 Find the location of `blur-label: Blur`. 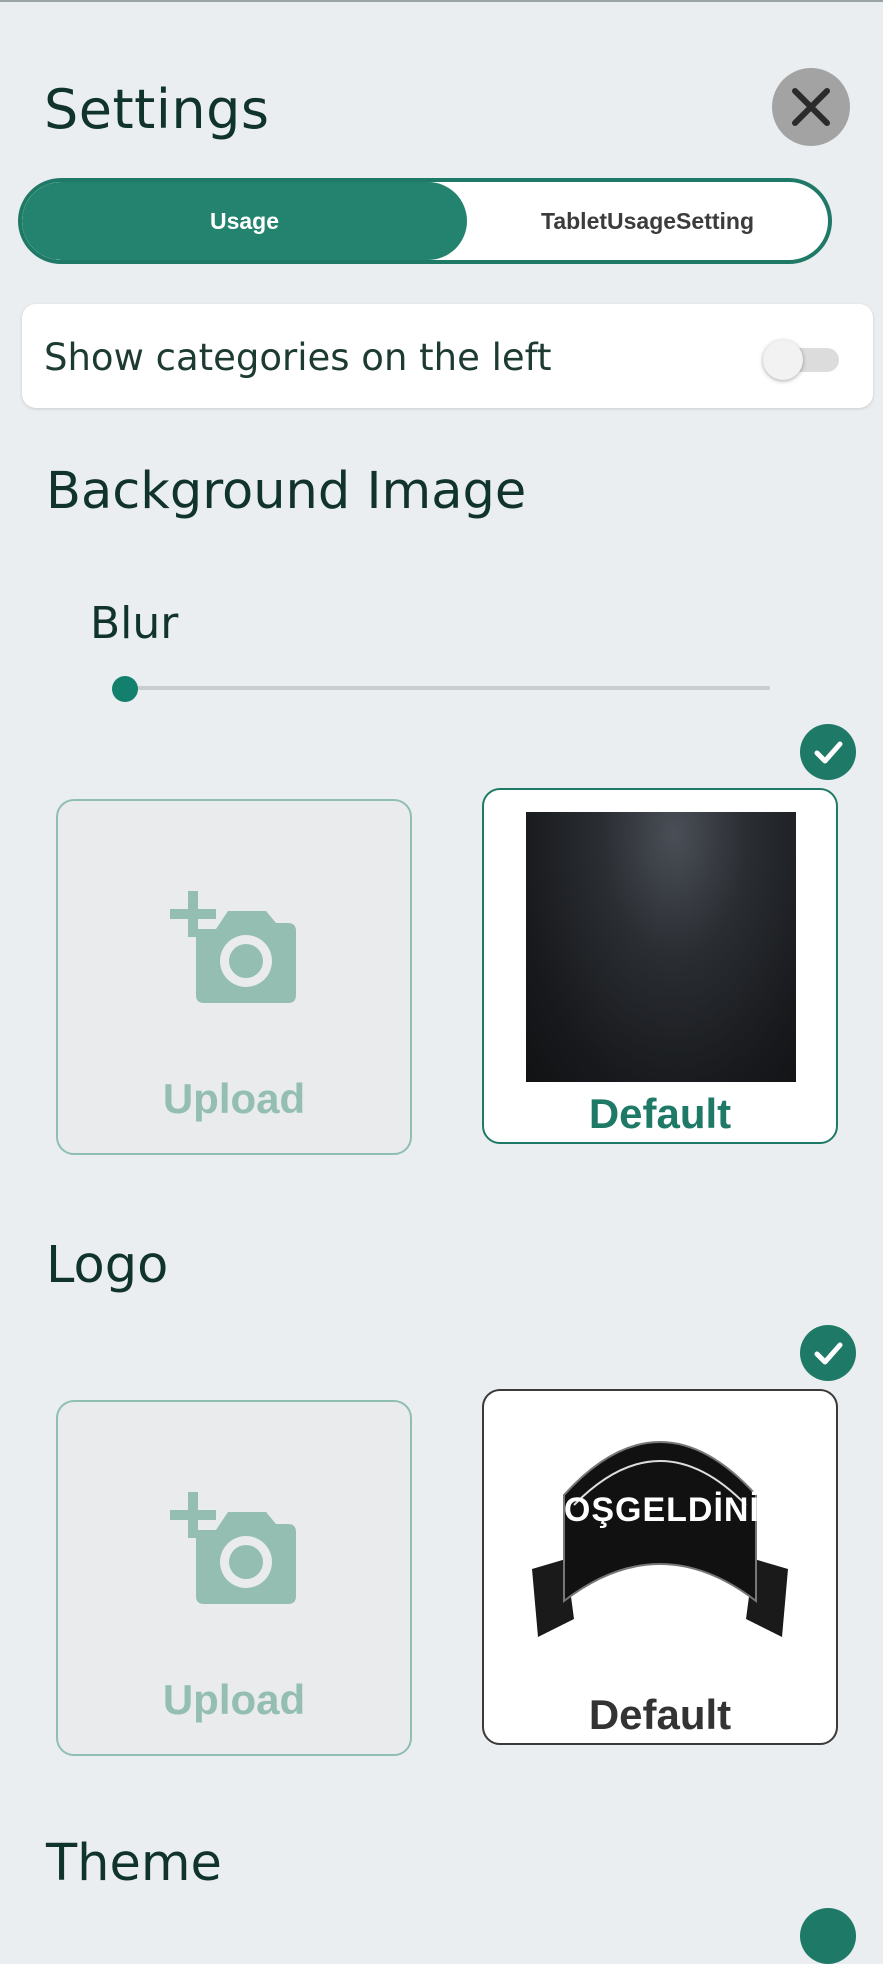

blur-label: Blur is located at coordinates (134, 623).